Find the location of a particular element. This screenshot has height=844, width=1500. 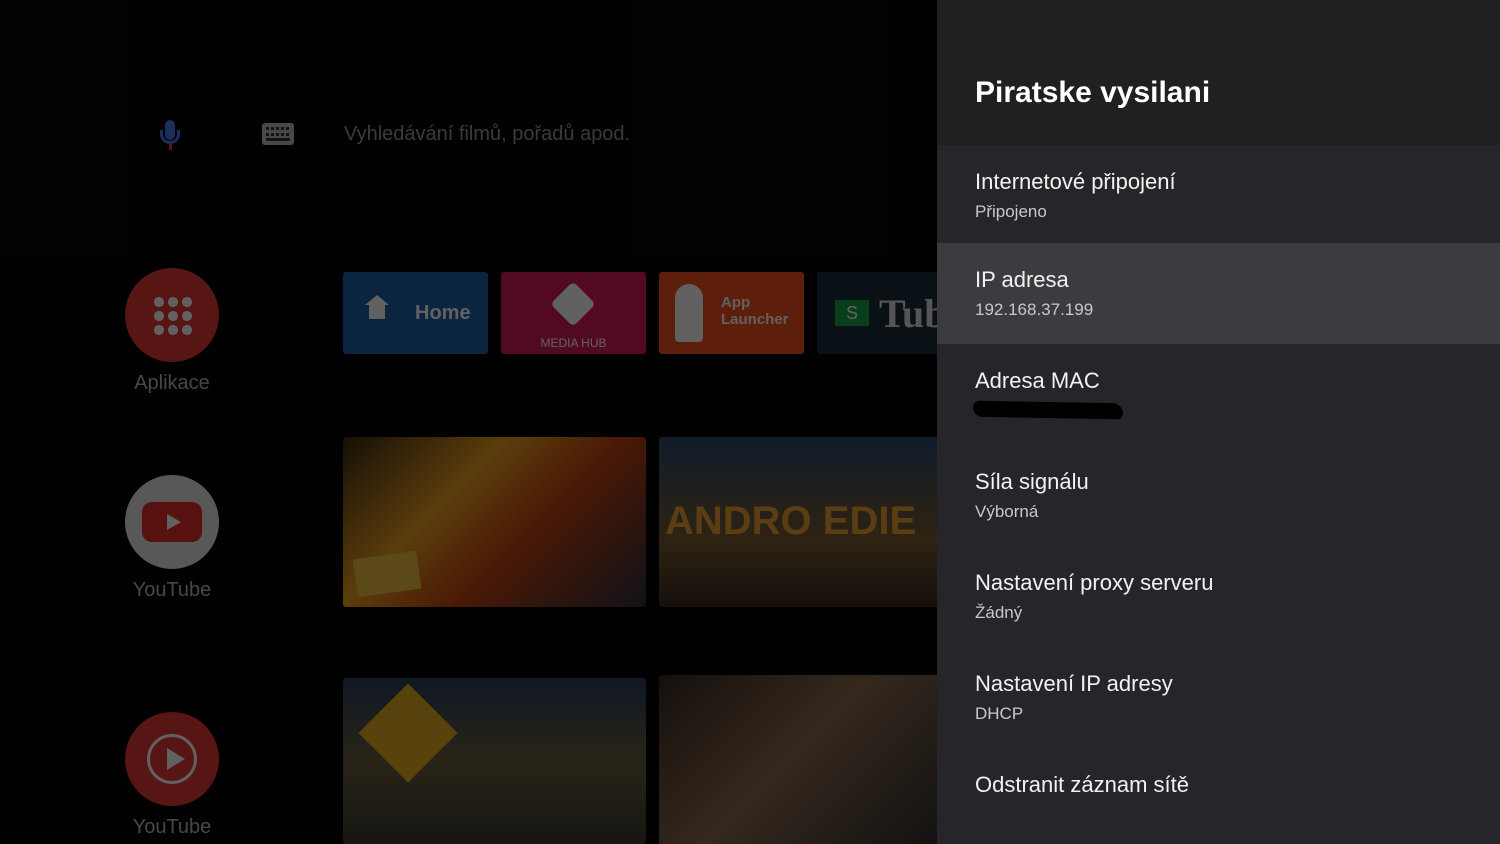

app-tile-app-launcher: App Launcher is located at coordinates (731, 313).